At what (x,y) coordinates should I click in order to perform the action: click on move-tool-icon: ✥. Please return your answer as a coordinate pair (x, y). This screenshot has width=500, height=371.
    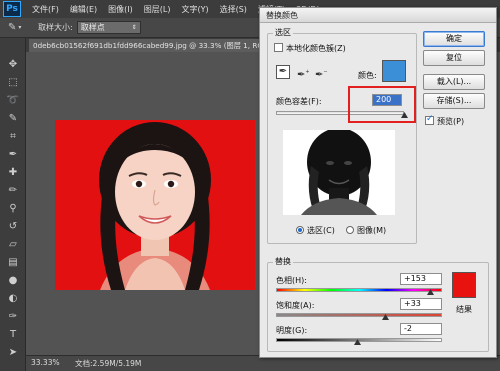
    Looking at the image, I should click on (13, 65).